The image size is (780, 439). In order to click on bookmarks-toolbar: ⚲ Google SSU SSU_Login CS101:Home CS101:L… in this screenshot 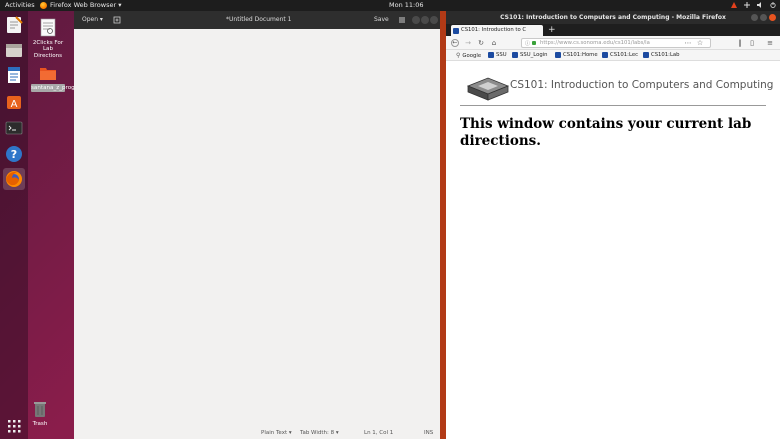, I will do `click(613, 55)`.